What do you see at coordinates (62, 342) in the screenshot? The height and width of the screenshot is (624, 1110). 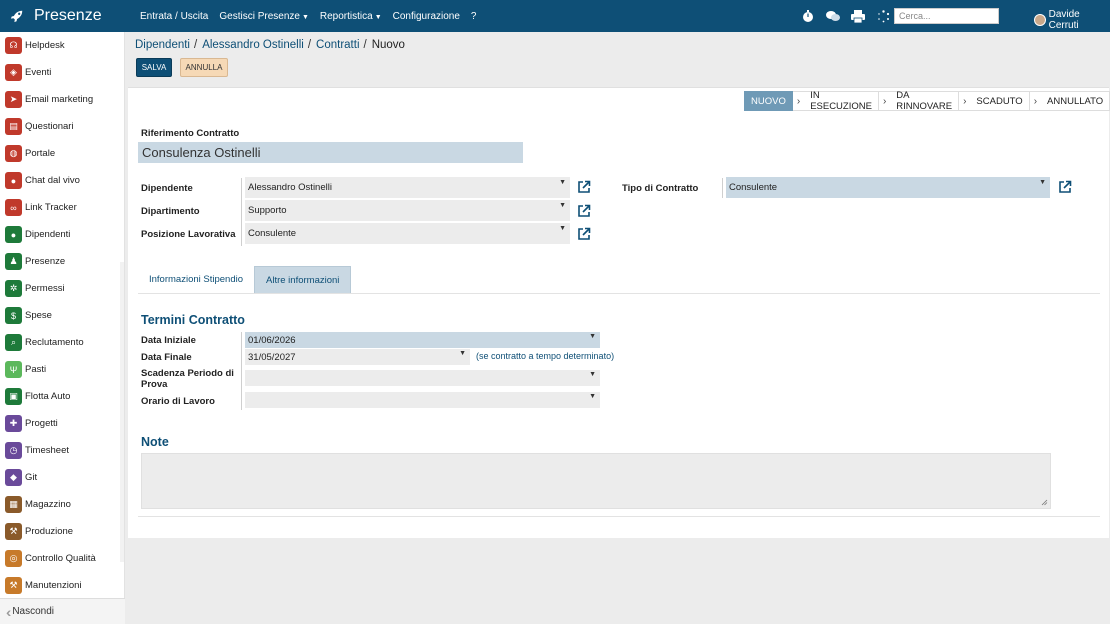 I see `sidebar-item-reclutamento: ⌕ Reclutamento` at bounding box center [62, 342].